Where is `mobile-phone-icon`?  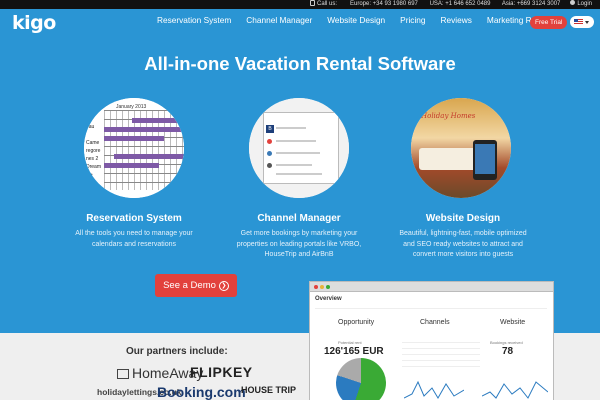 mobile-phone-icon is located at coordinates (485, 160).